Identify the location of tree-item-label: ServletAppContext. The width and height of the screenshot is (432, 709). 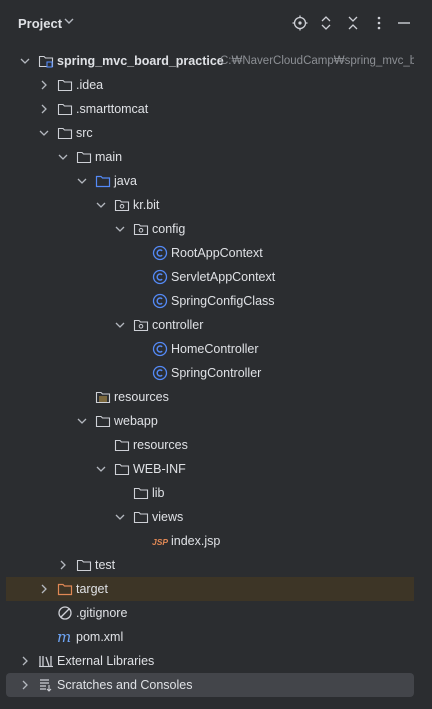
(223, 277).